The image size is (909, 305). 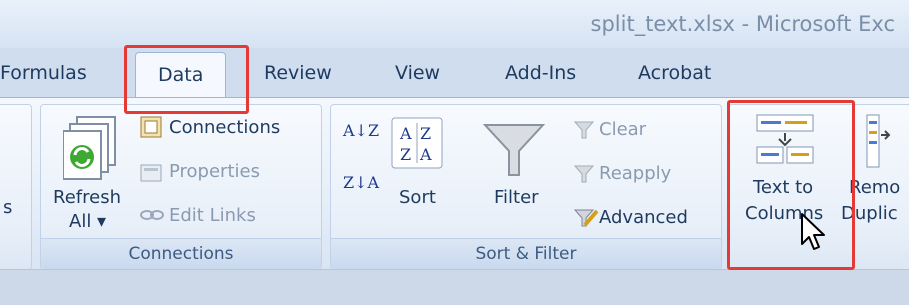 What do you see at coordinates (526, 253) in the screenshot?
I see `sort-filter-group-label: Sort & Filter` at bounding box center [526, 253].